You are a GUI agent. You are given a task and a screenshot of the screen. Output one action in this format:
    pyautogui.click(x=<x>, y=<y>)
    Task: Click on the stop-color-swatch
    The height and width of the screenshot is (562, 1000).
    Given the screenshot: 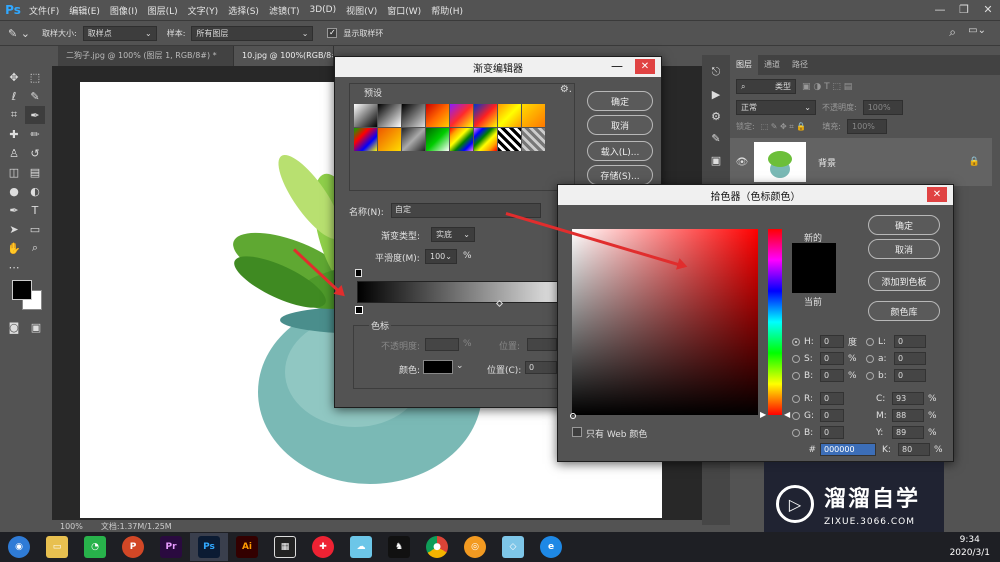 What is the action you would take?
    pyautogui.click(x=438, y=367)
    